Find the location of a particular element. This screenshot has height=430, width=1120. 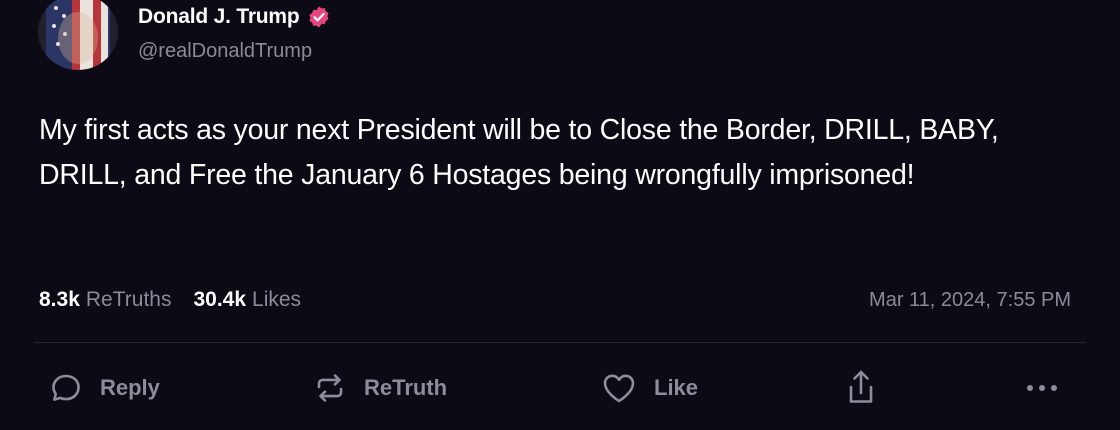

likes-label: Likes is located at coordinates (276, 300).